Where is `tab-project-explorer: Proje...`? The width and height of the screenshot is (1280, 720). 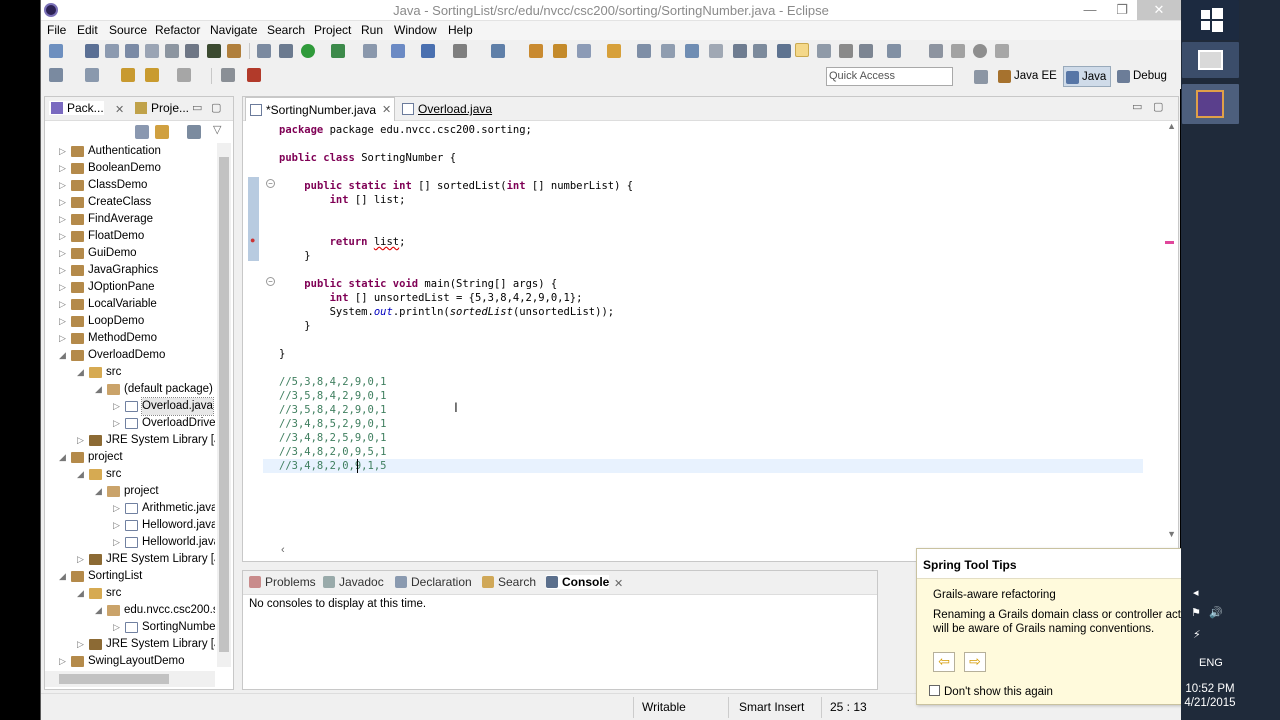
tab-project-explorer: Proje... is located at coordinates (161, 108).